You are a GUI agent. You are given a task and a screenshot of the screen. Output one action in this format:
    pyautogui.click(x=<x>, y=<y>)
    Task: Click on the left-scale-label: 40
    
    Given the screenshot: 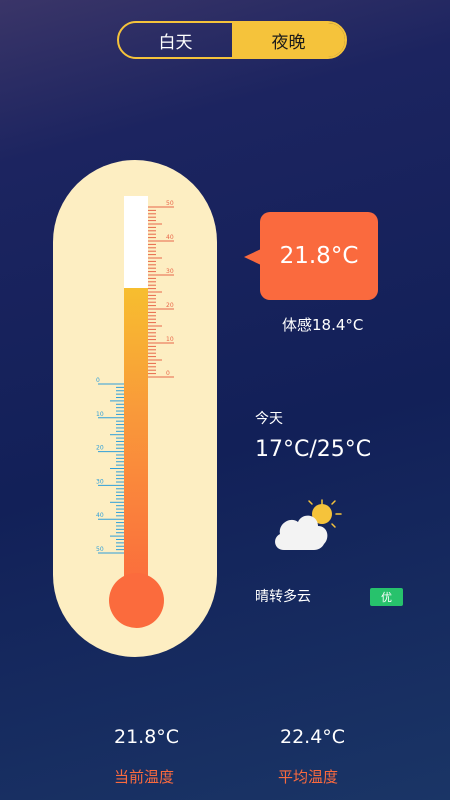 What is the action you would take?
    pyautogui.click(x=100, y=515)
    